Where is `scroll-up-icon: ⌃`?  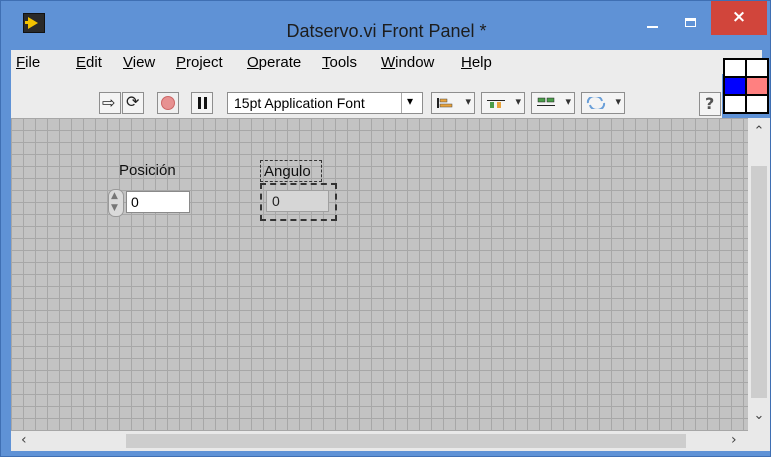
scroll-up-icon: ⌃ is located at coordinates (759, 131).